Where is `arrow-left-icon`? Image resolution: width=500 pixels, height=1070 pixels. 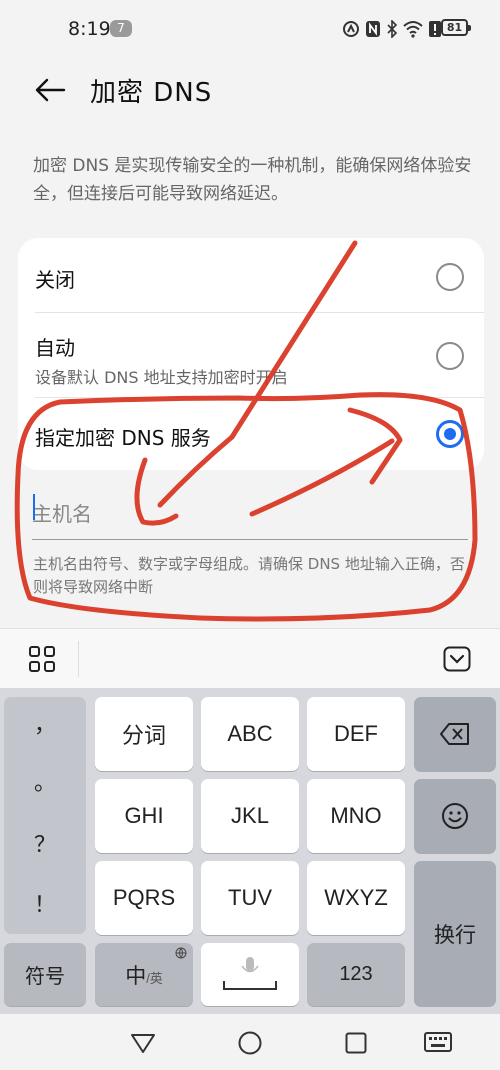 arrow-left-icon is located at coordinates (50, 90).